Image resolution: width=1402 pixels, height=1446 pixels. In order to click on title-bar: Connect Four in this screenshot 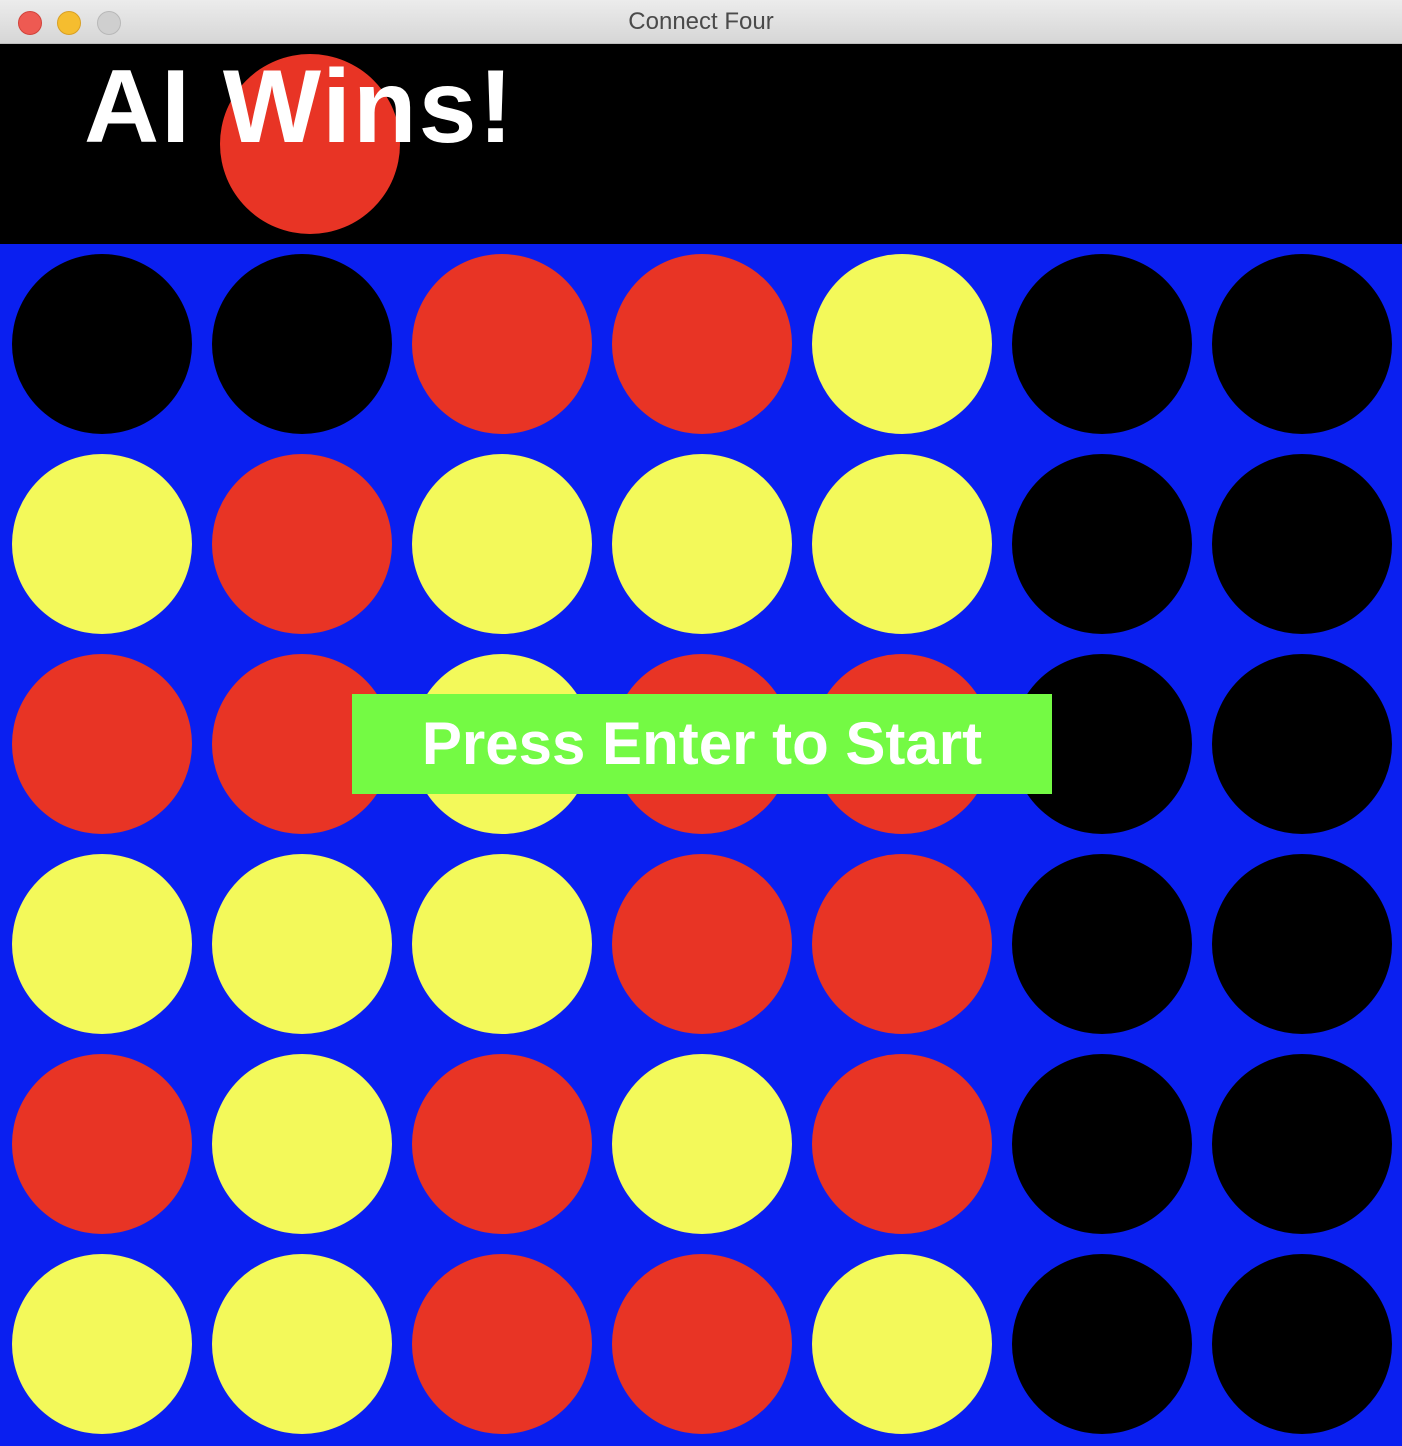, I will do `click(701, 22)`.